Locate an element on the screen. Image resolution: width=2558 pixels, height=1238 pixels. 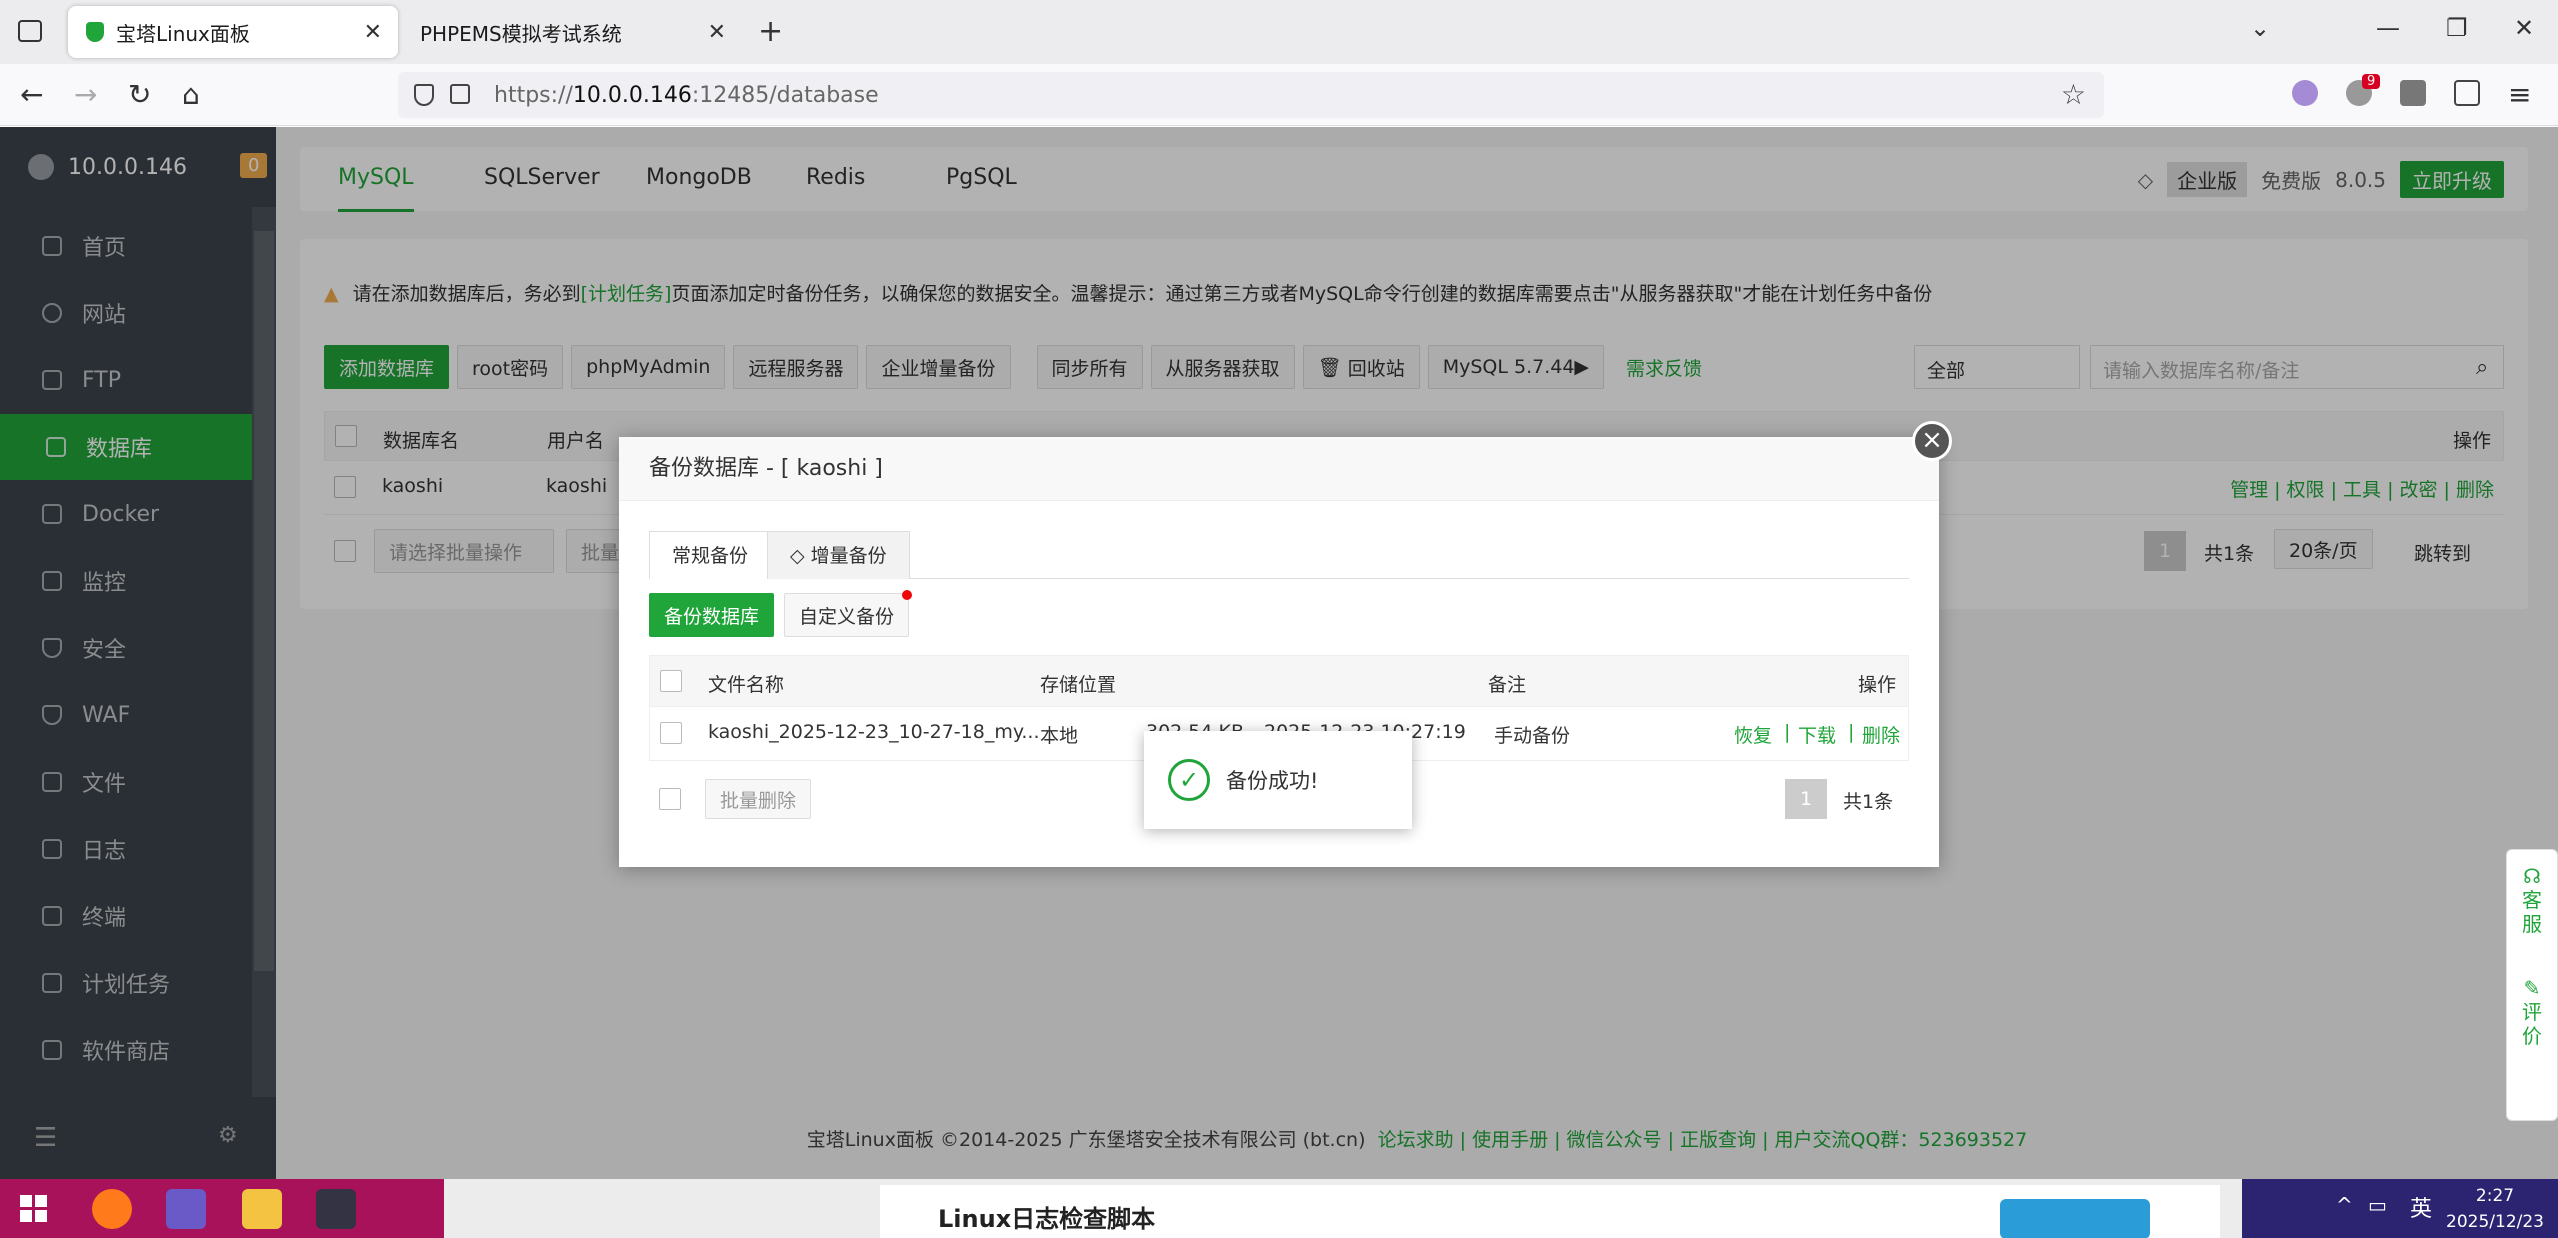
row-checkbox is located at coordinates (671, 733).